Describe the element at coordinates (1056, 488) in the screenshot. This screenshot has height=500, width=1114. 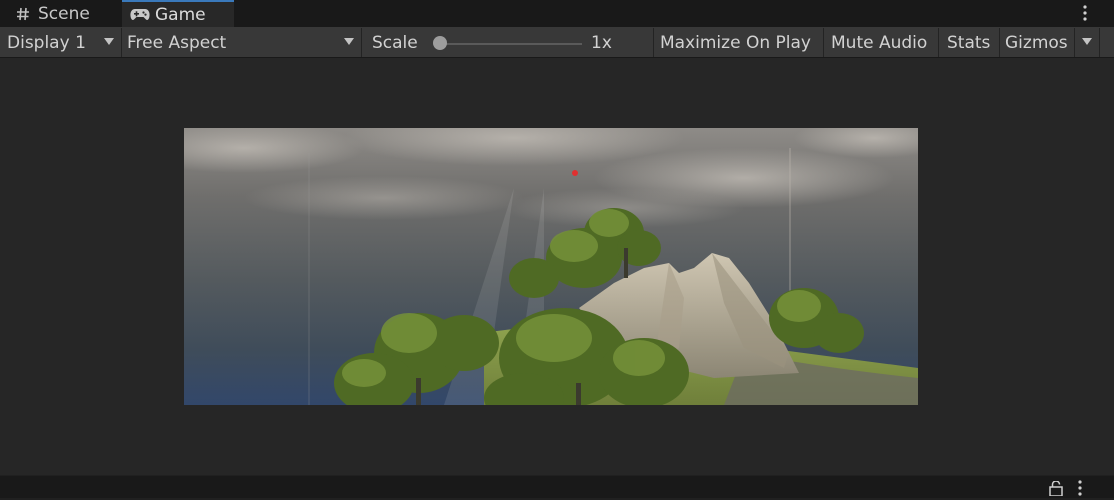
I see `lock-icon` at that location.